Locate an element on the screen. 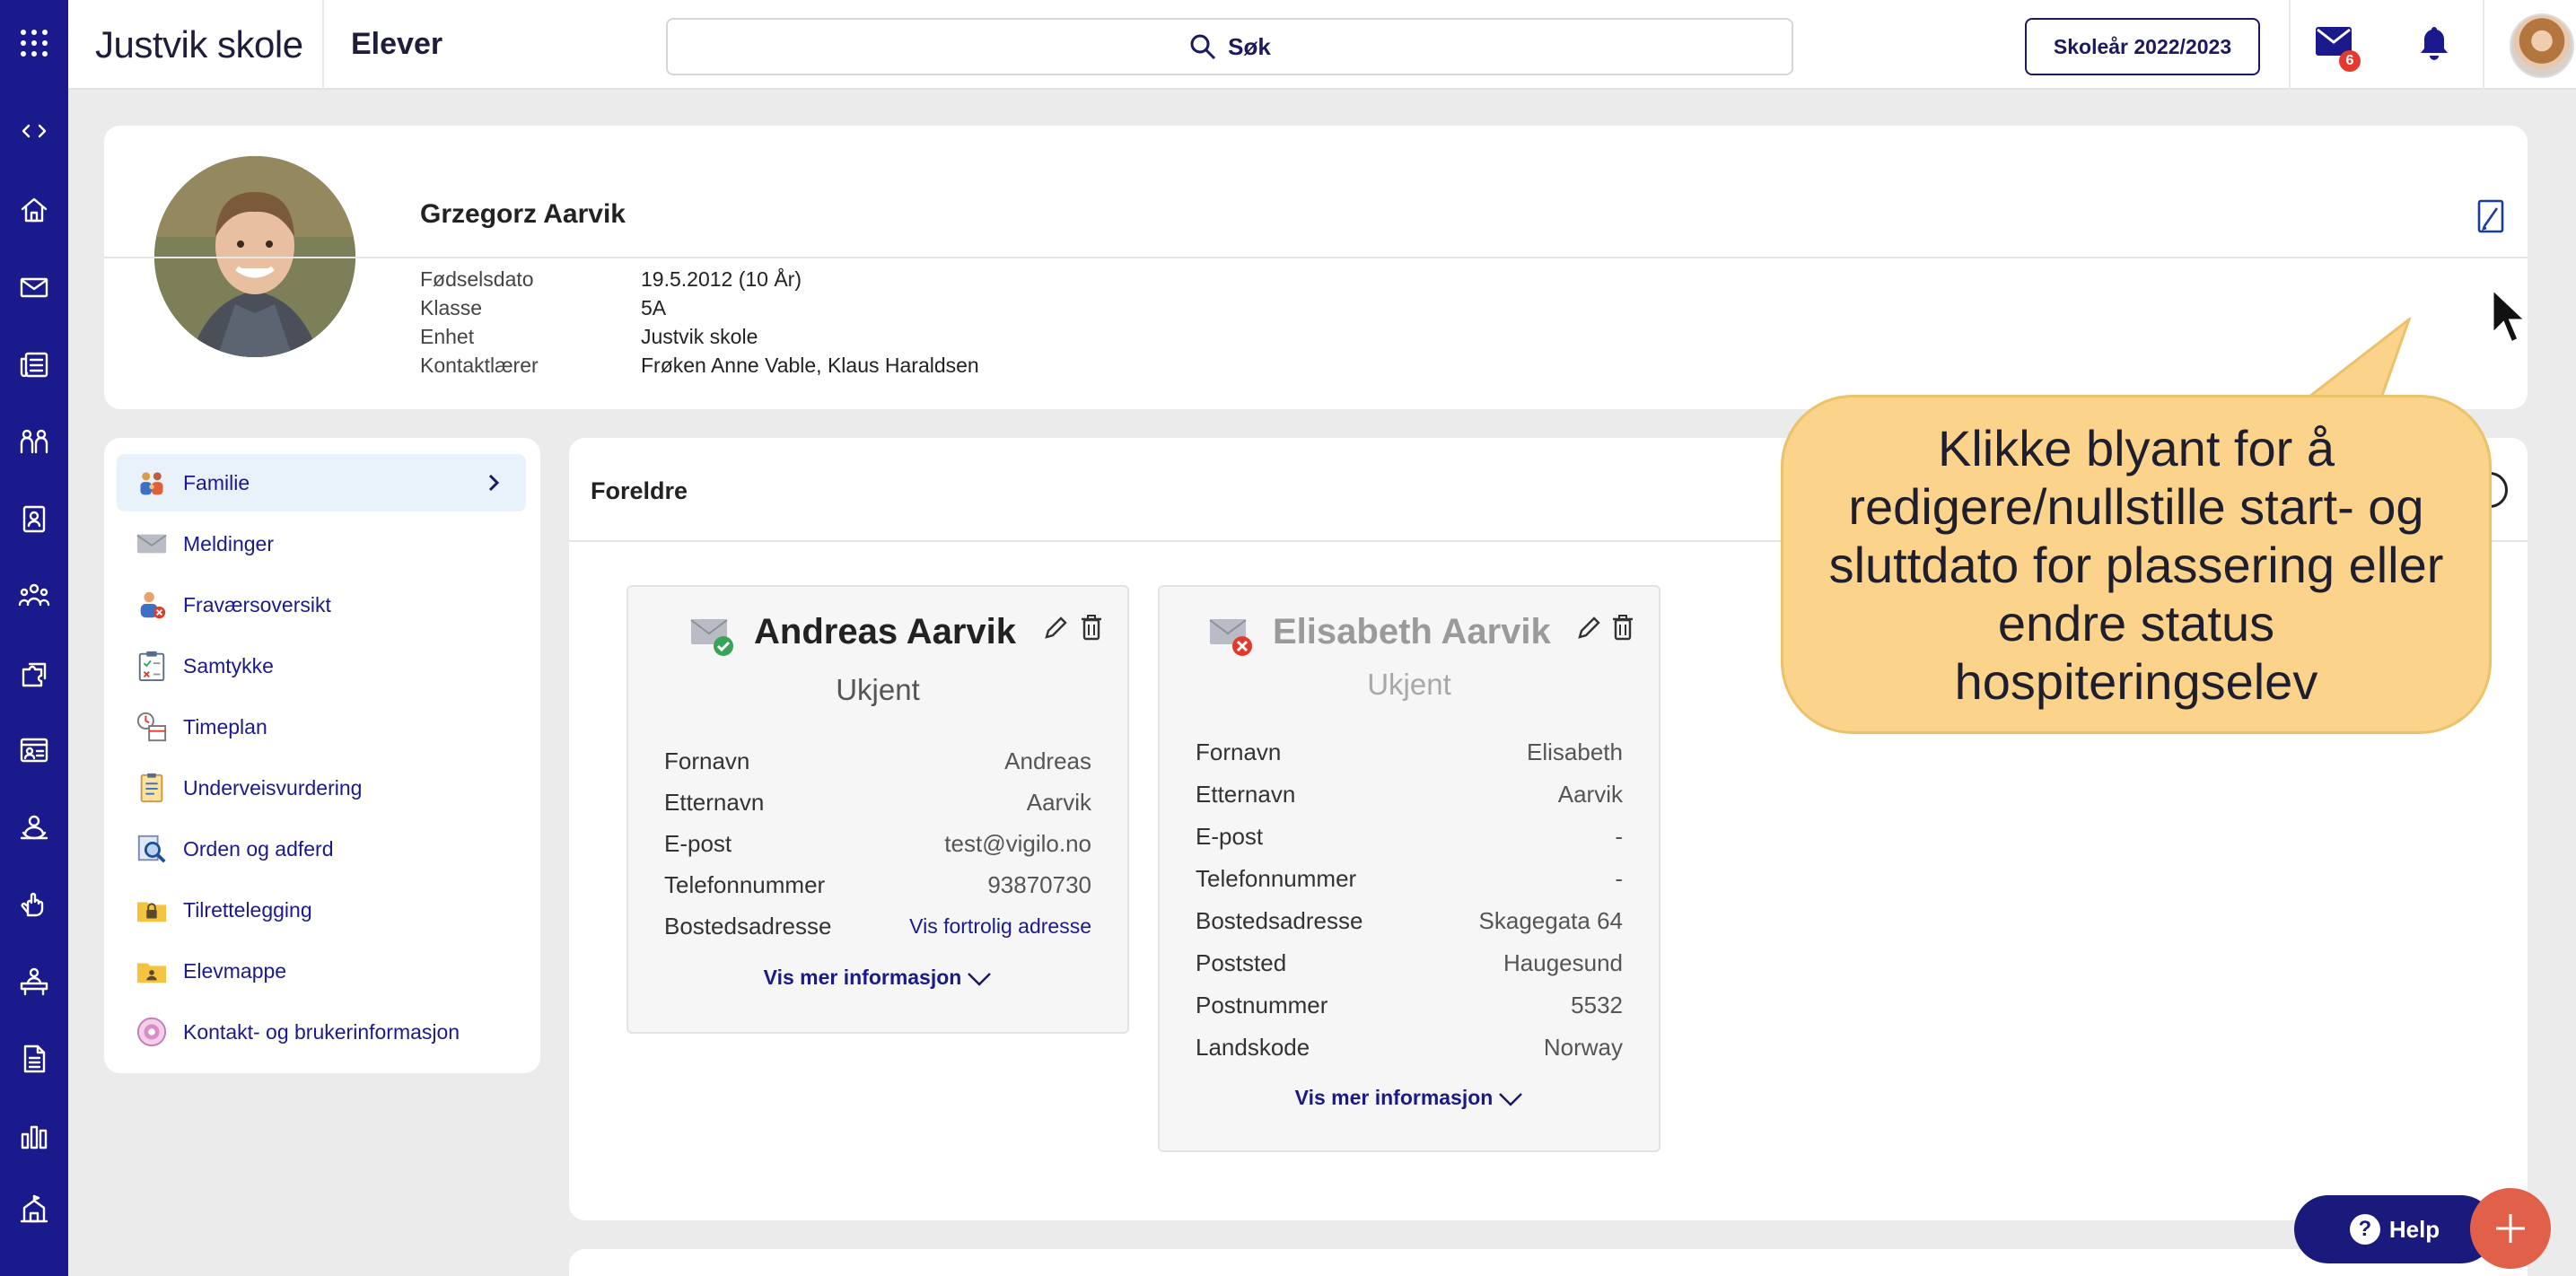 This screenshot has height=1276, width=2576. menu-item-label: Tilrettelegging is located at coordinates (247, 909).